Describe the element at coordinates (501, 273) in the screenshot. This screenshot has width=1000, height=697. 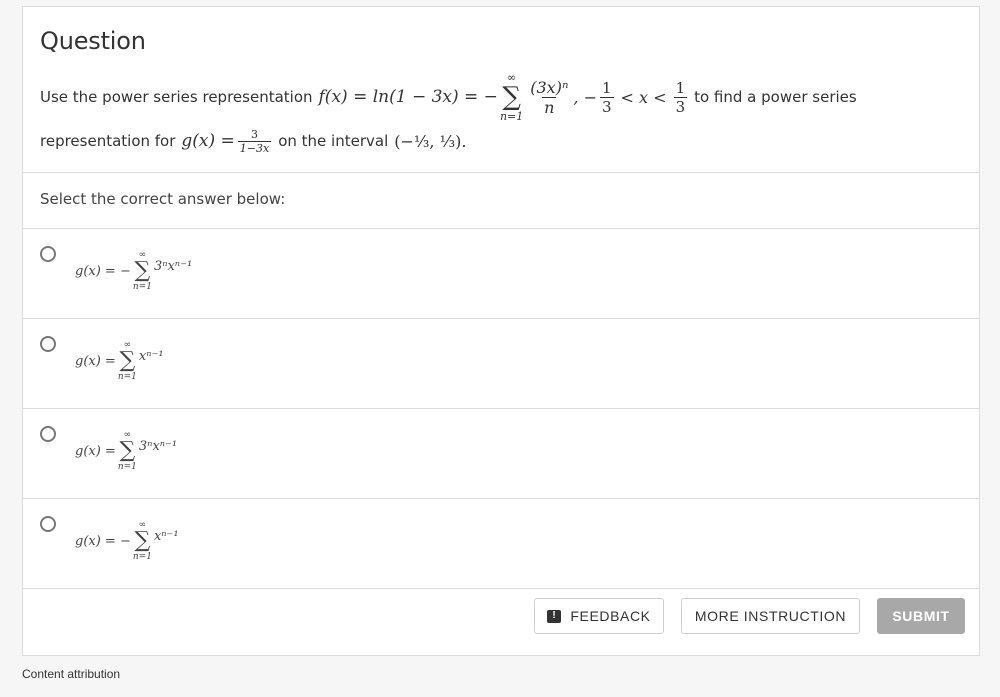
I see `answer-option: g(x) = − ∞ ∑ n=1 3ⁿxⁿ⁻¹` at that location.